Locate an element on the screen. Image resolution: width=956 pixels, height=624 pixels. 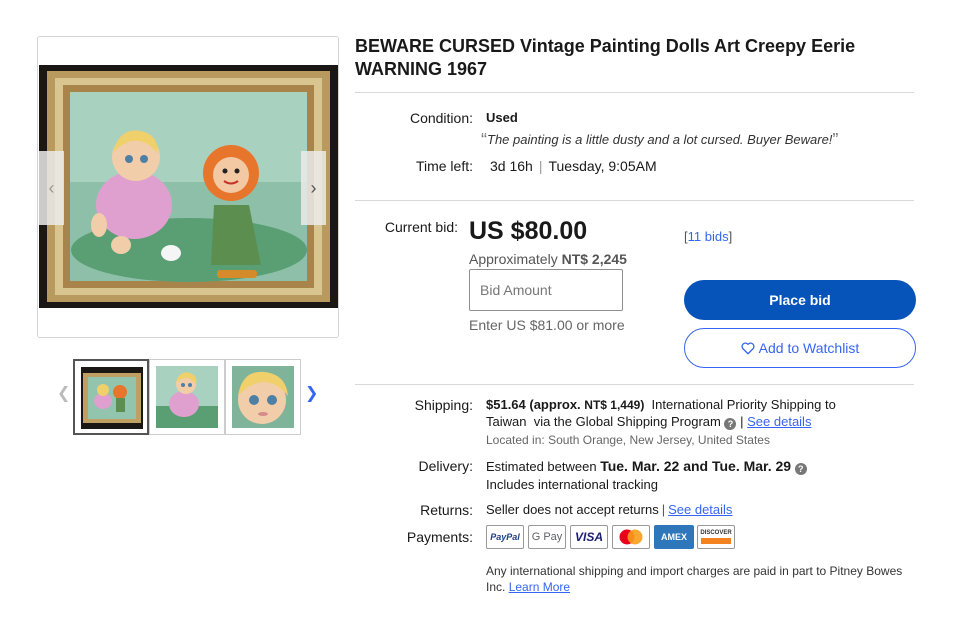
gpay-text: G Pay is located at coordinates (547, 537).